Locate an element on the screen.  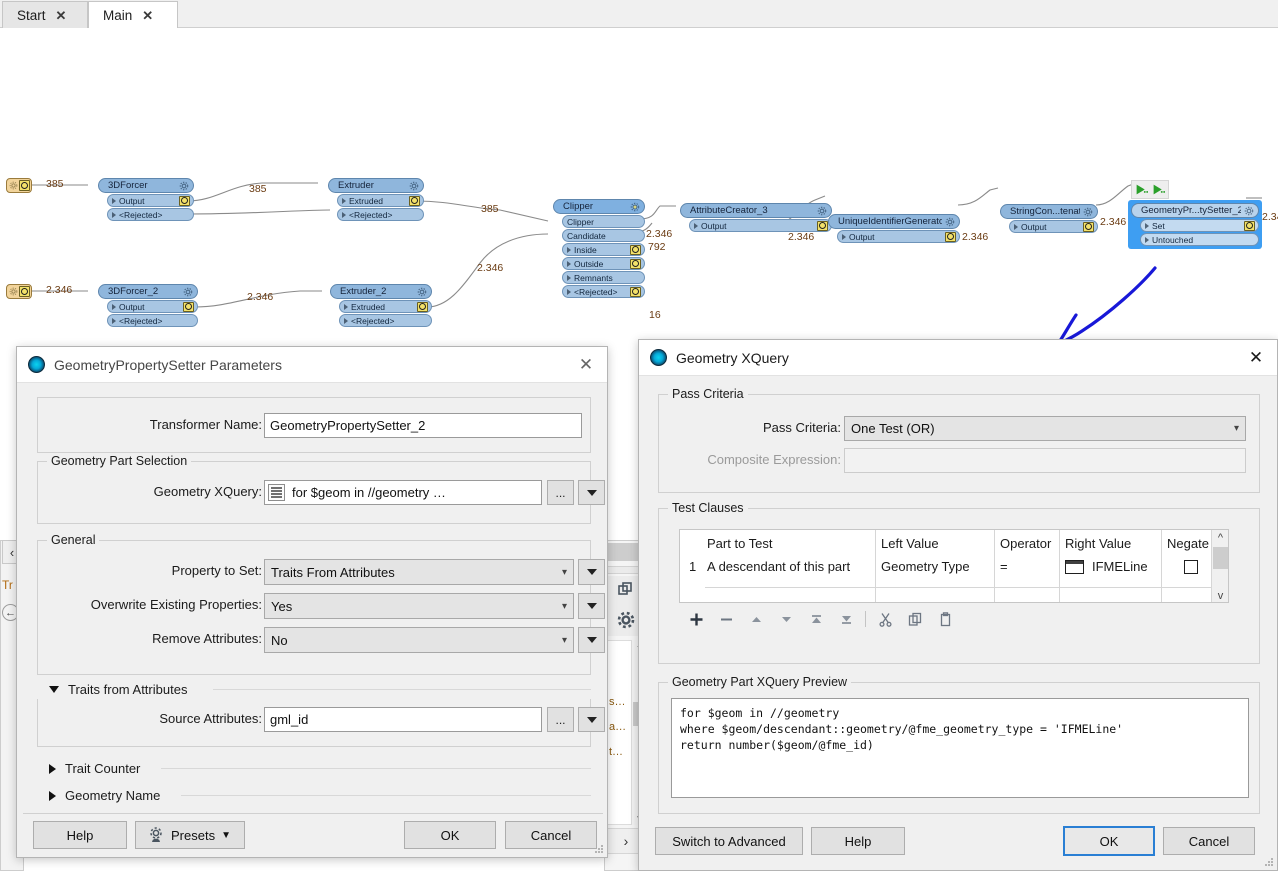
port-remnants: Remnants is located at coordinates (603, 277).